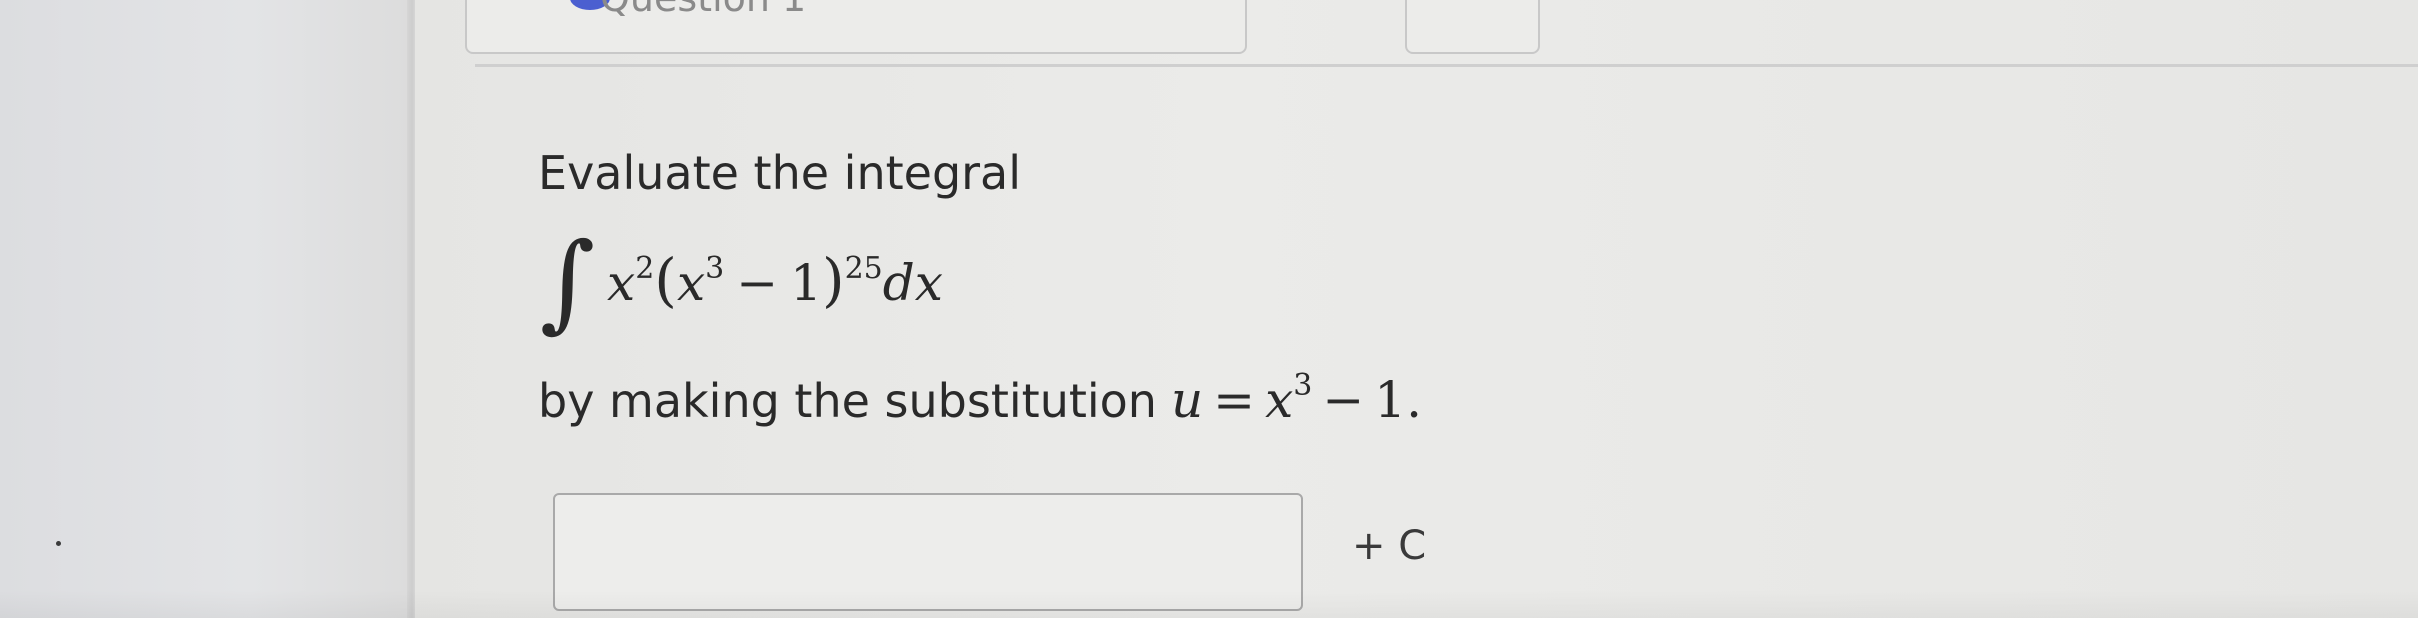 This screenshot has height=618, width=2418. Describe the element at coordinates (645, 268) in the screenshot. I see `integrand-exponent-2: 2` at that location.